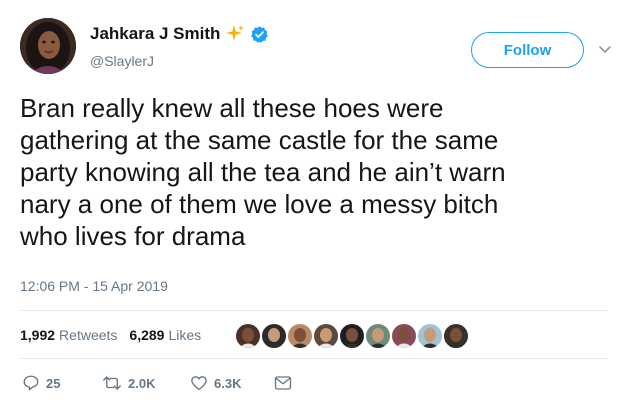  Describe the element at coordinates (62, 383) in the screenshot. I see `reply-button: 25` at that location.